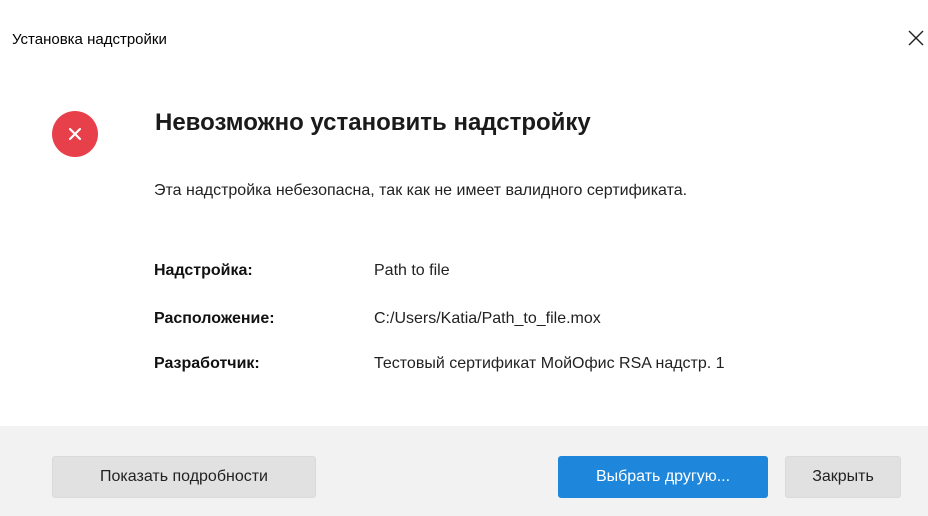 Image resolution: width=928 pixels, height=516 pixels. What do you see at coordinates (203, 270) in the screenshot?
I see `info-label-addon: Надстройка:` at bounding box center [203, 270].